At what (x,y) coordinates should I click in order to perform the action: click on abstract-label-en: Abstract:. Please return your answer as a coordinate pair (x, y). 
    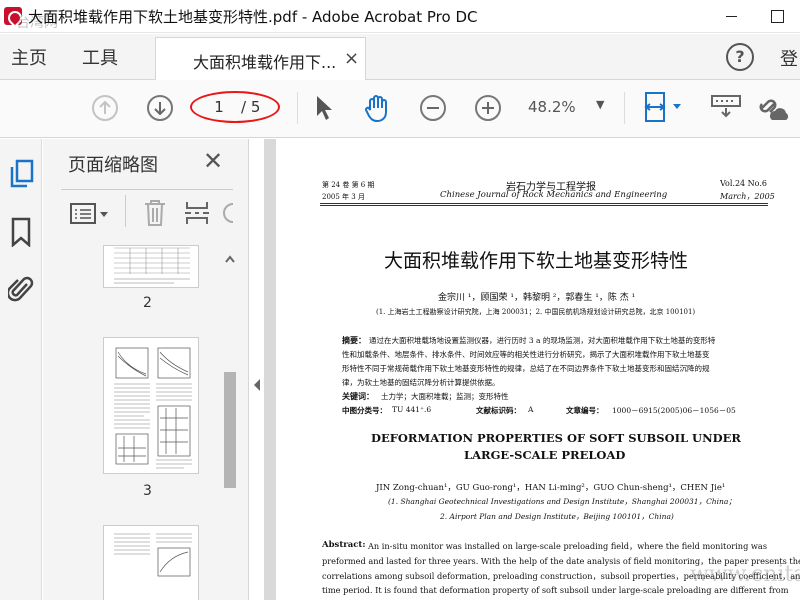
    Looking at the image, I should click on (344, 545).